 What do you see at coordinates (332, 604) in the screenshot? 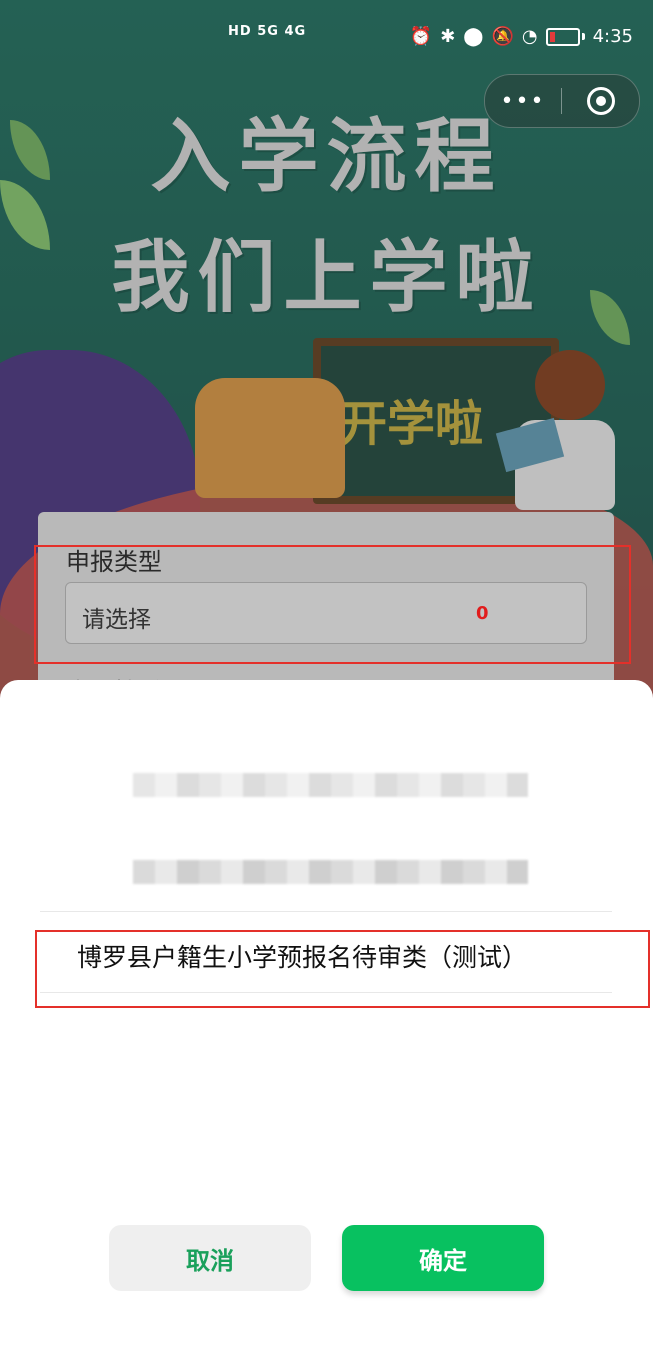
I see `highlight-box-select` at bounding box center [332, 604].